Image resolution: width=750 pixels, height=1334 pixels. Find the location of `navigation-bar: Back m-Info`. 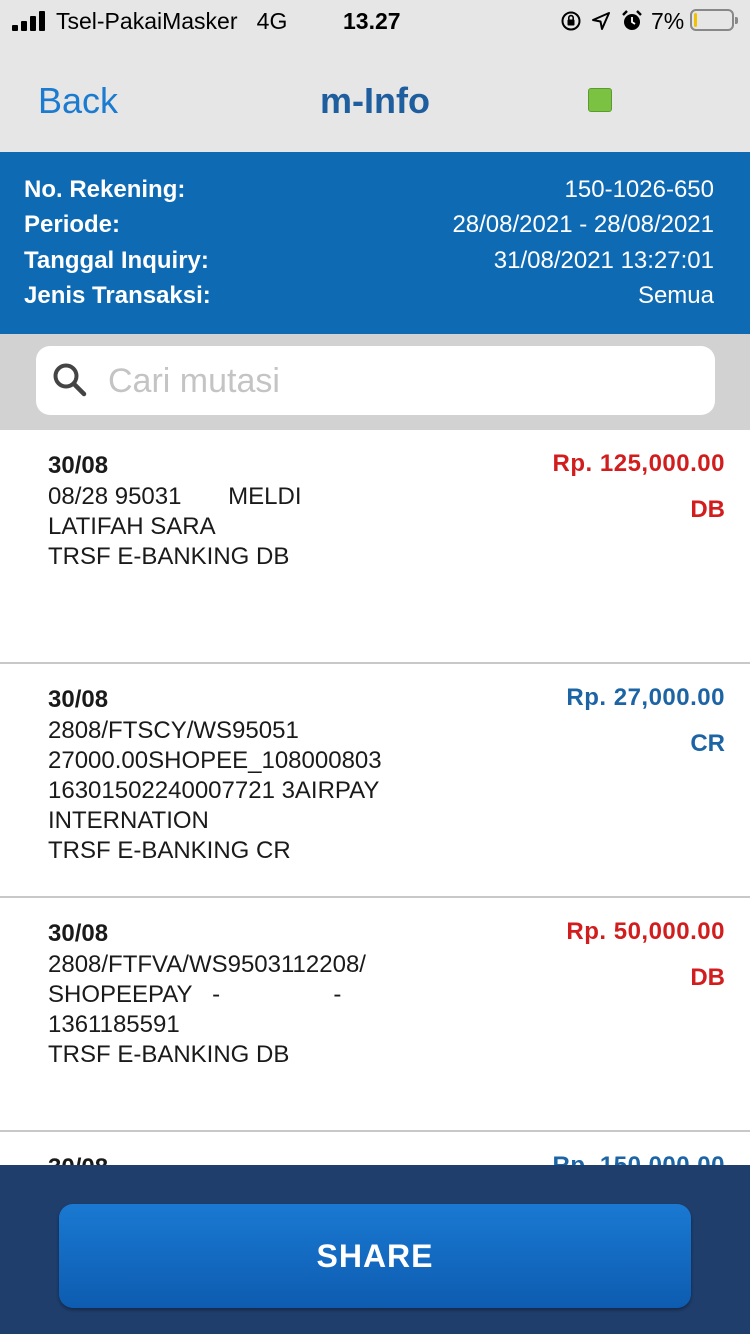

navigation-bar: Back m-Info is located at coordinates (375, 97).